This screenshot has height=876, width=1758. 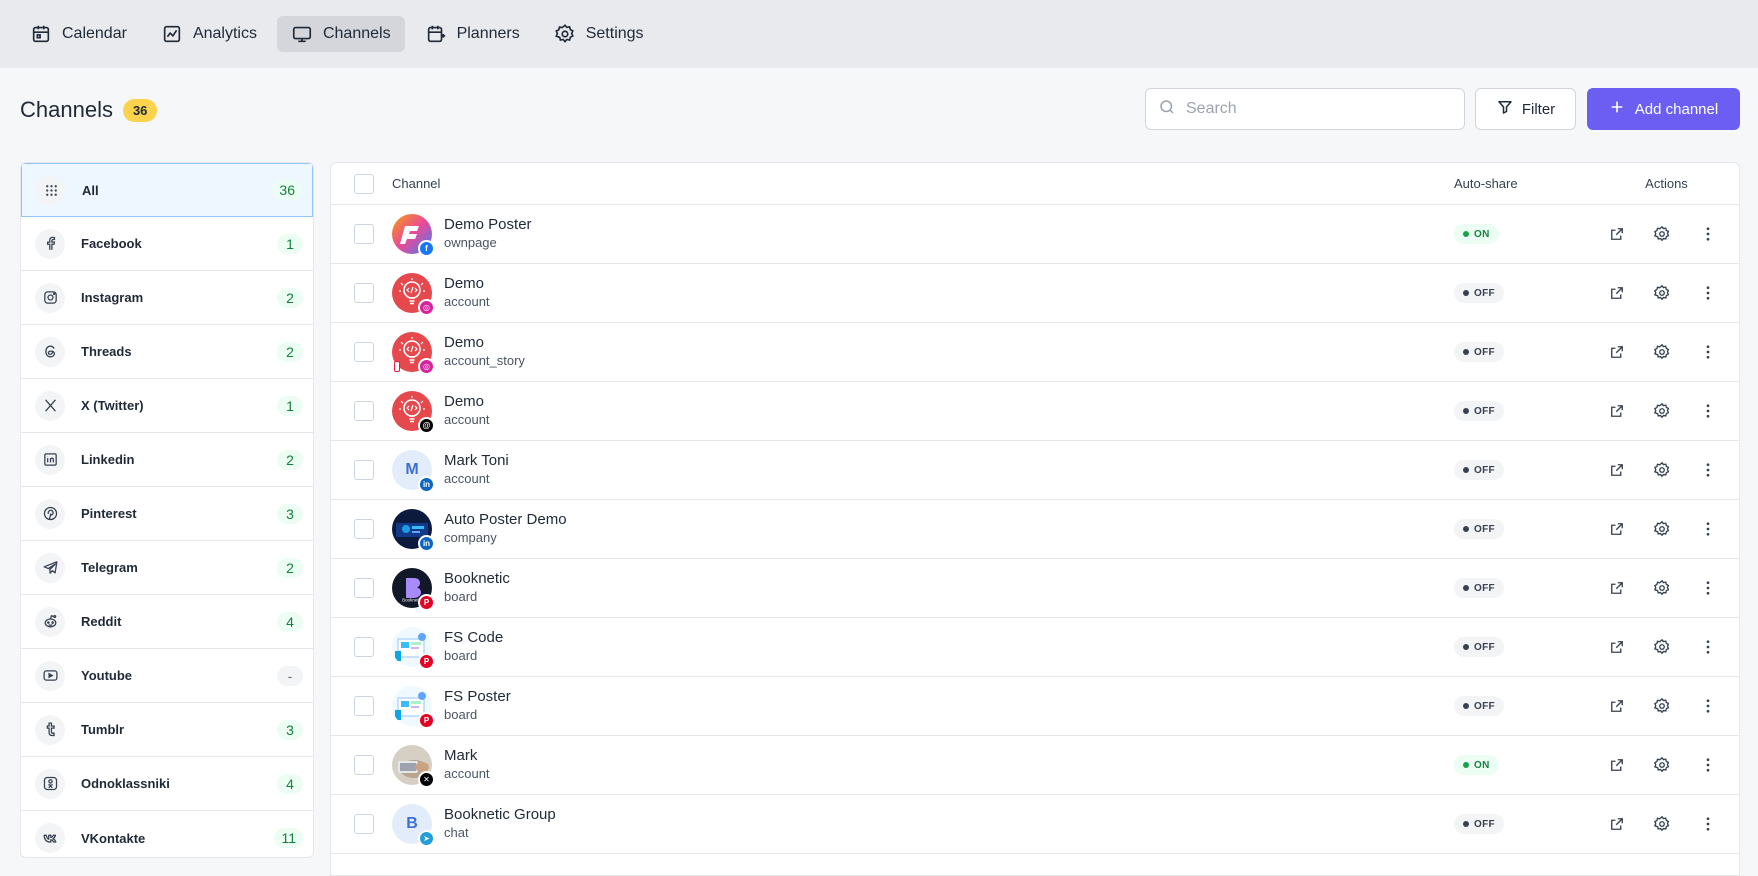 I want to click on sidebar-item-telegram: Telegram 2, so click(x=167, y=568).